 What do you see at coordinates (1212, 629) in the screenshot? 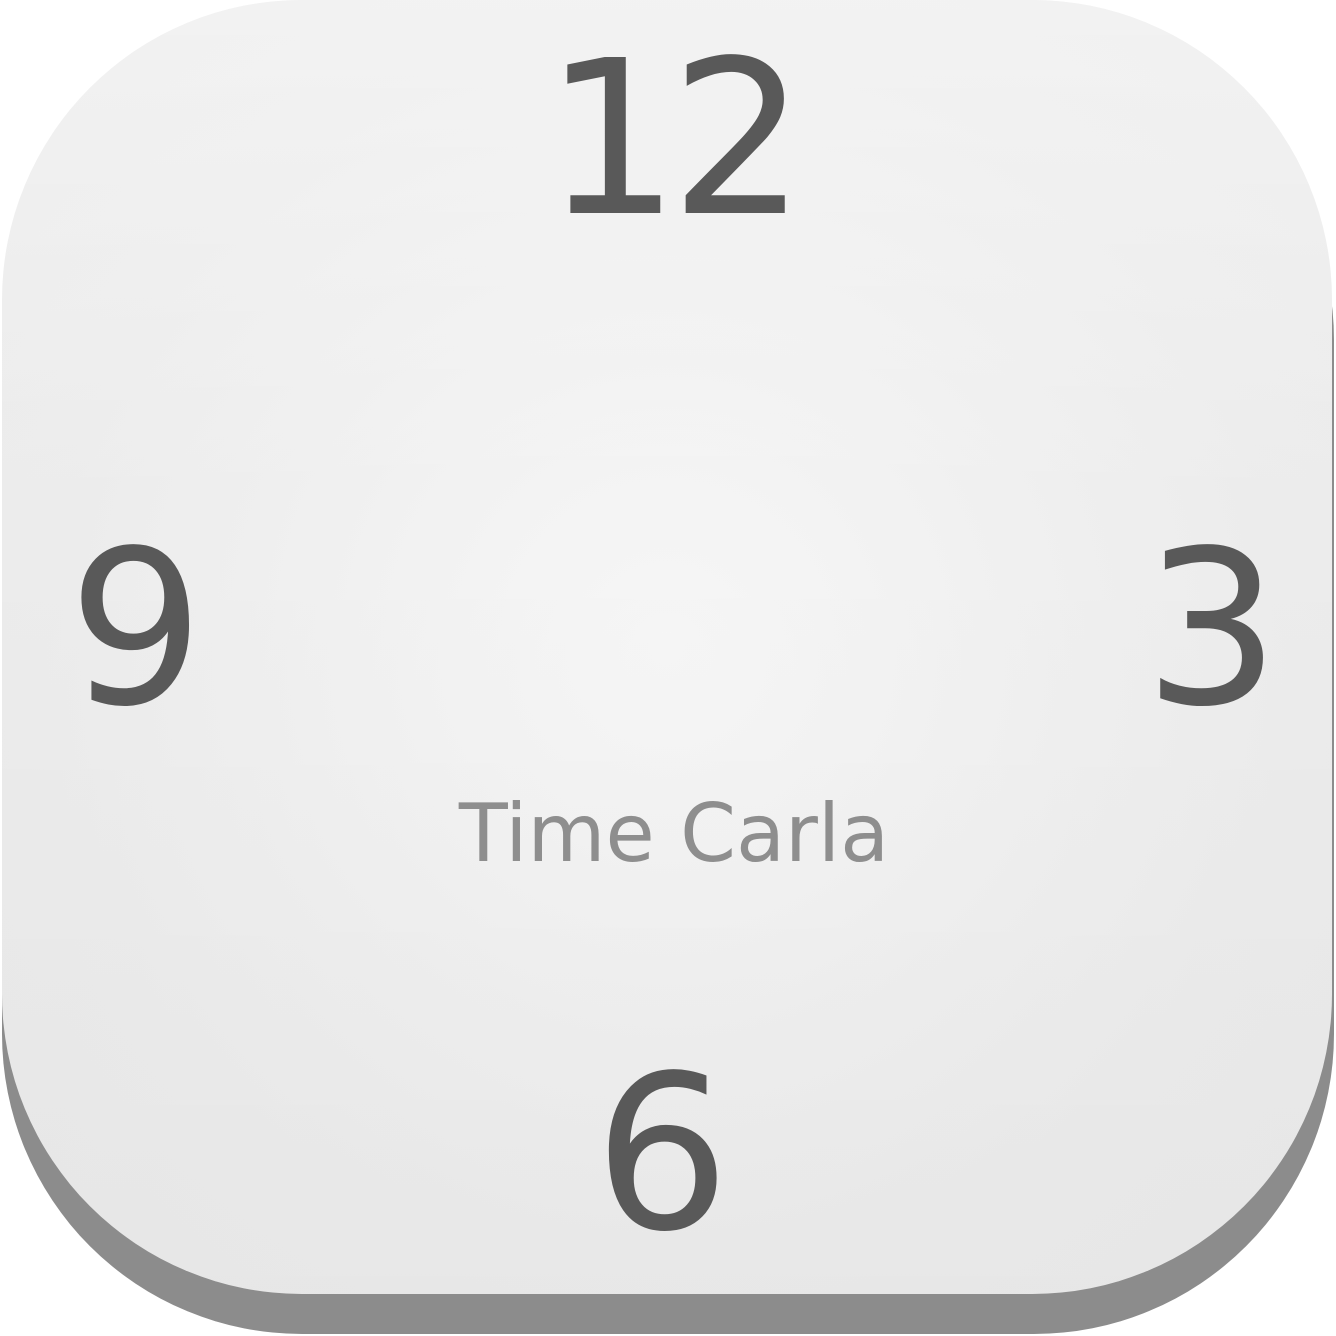
I see `numeral-3: 3` at bounding box center [1212, 629].